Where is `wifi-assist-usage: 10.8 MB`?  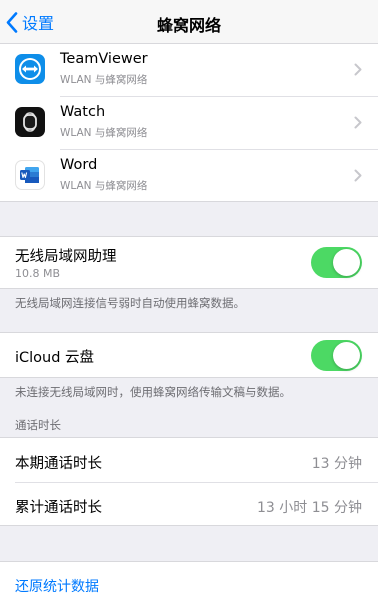 wifi-assist-usage: 10.8 MB is located at coordinates (38, 273).